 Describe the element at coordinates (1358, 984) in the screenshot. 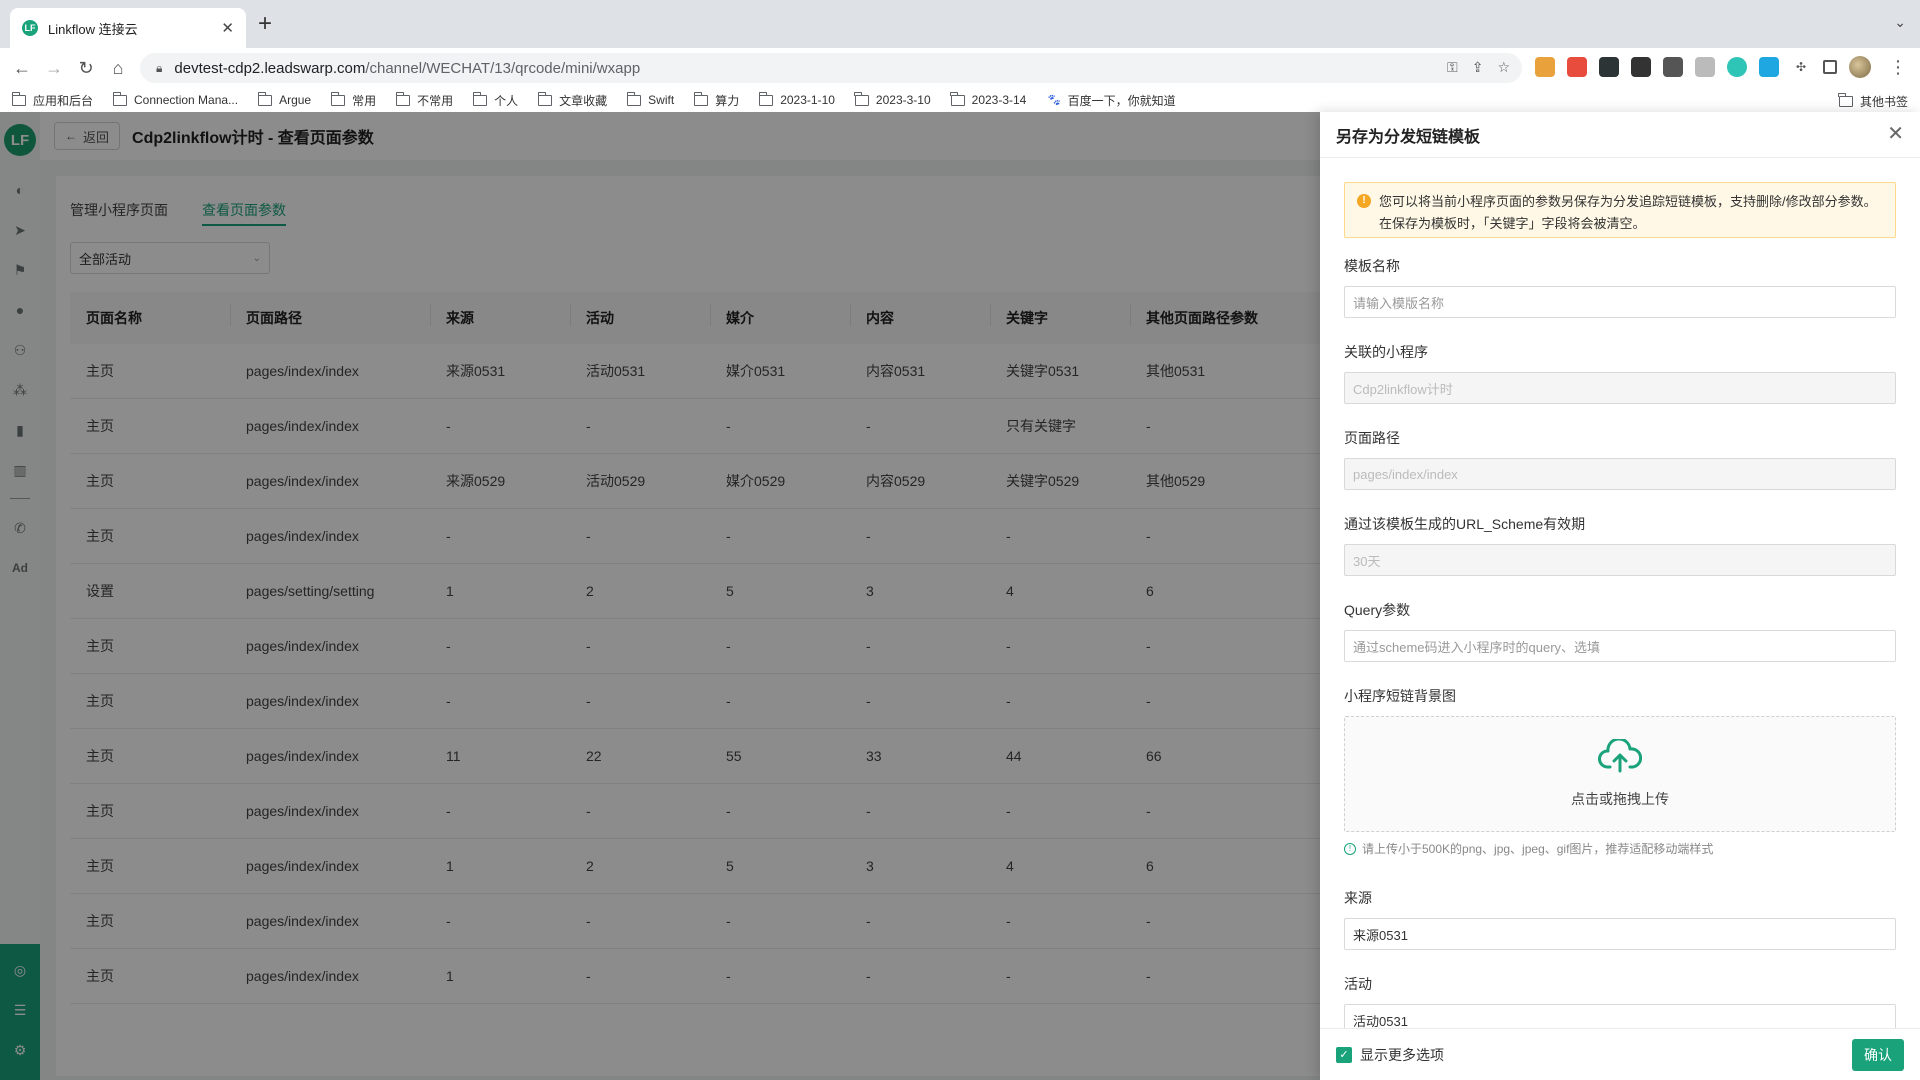

I see `activity-label: 活动` at that location.